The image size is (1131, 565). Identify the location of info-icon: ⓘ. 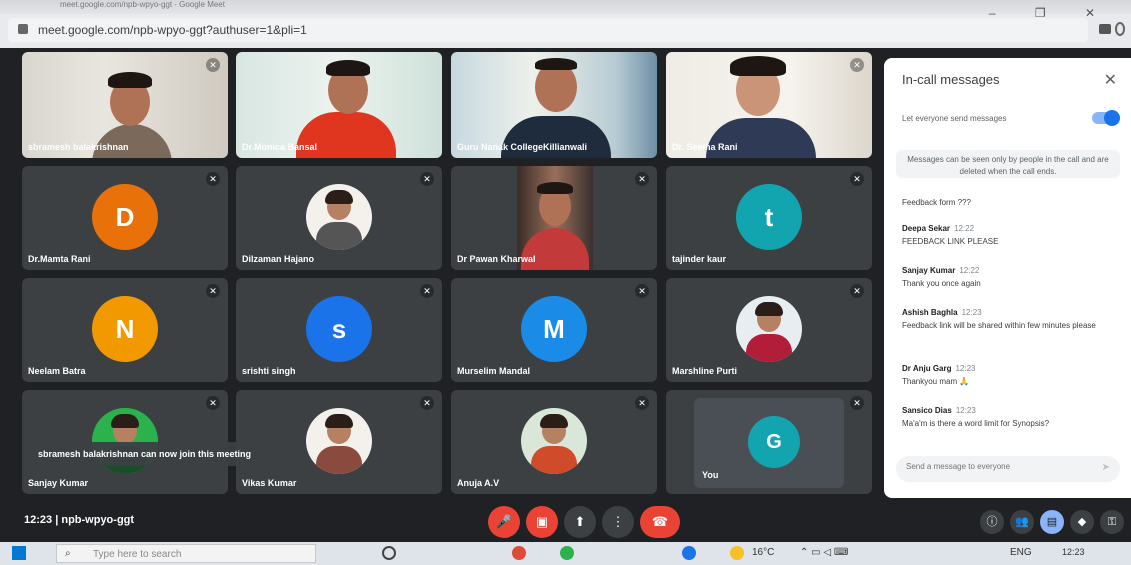
(992, 522).